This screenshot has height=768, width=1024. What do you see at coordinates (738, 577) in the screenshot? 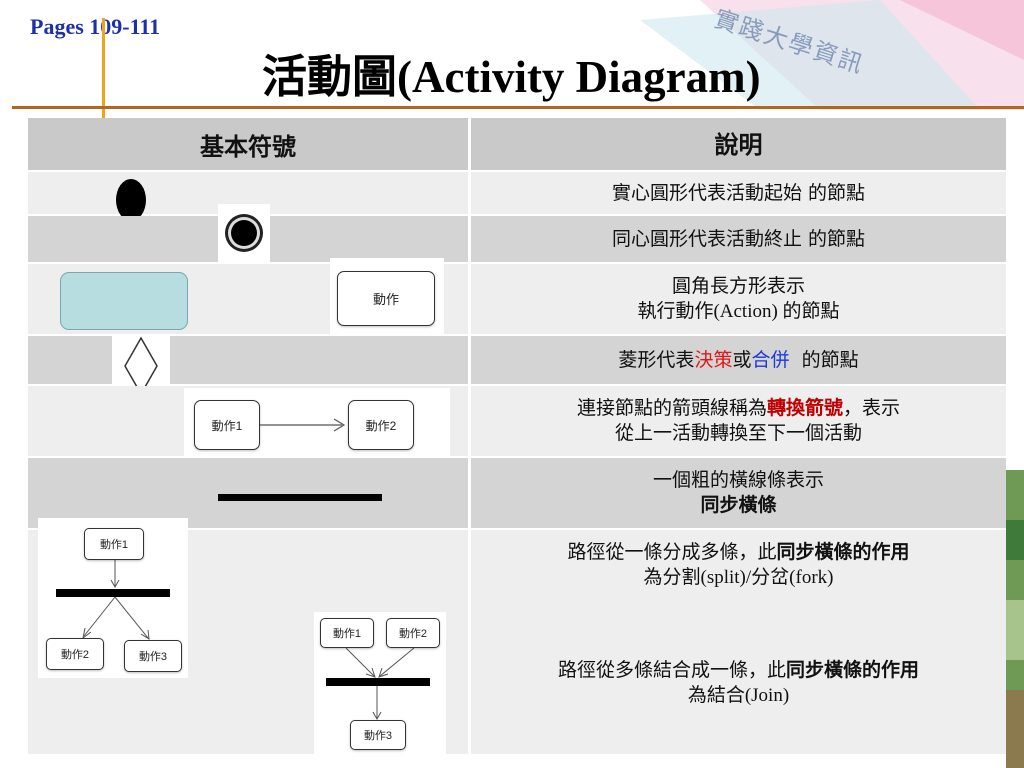
I see `fork-description-line2: 為分割(split)/分岔(fork)` at bounding box center [738, 577].